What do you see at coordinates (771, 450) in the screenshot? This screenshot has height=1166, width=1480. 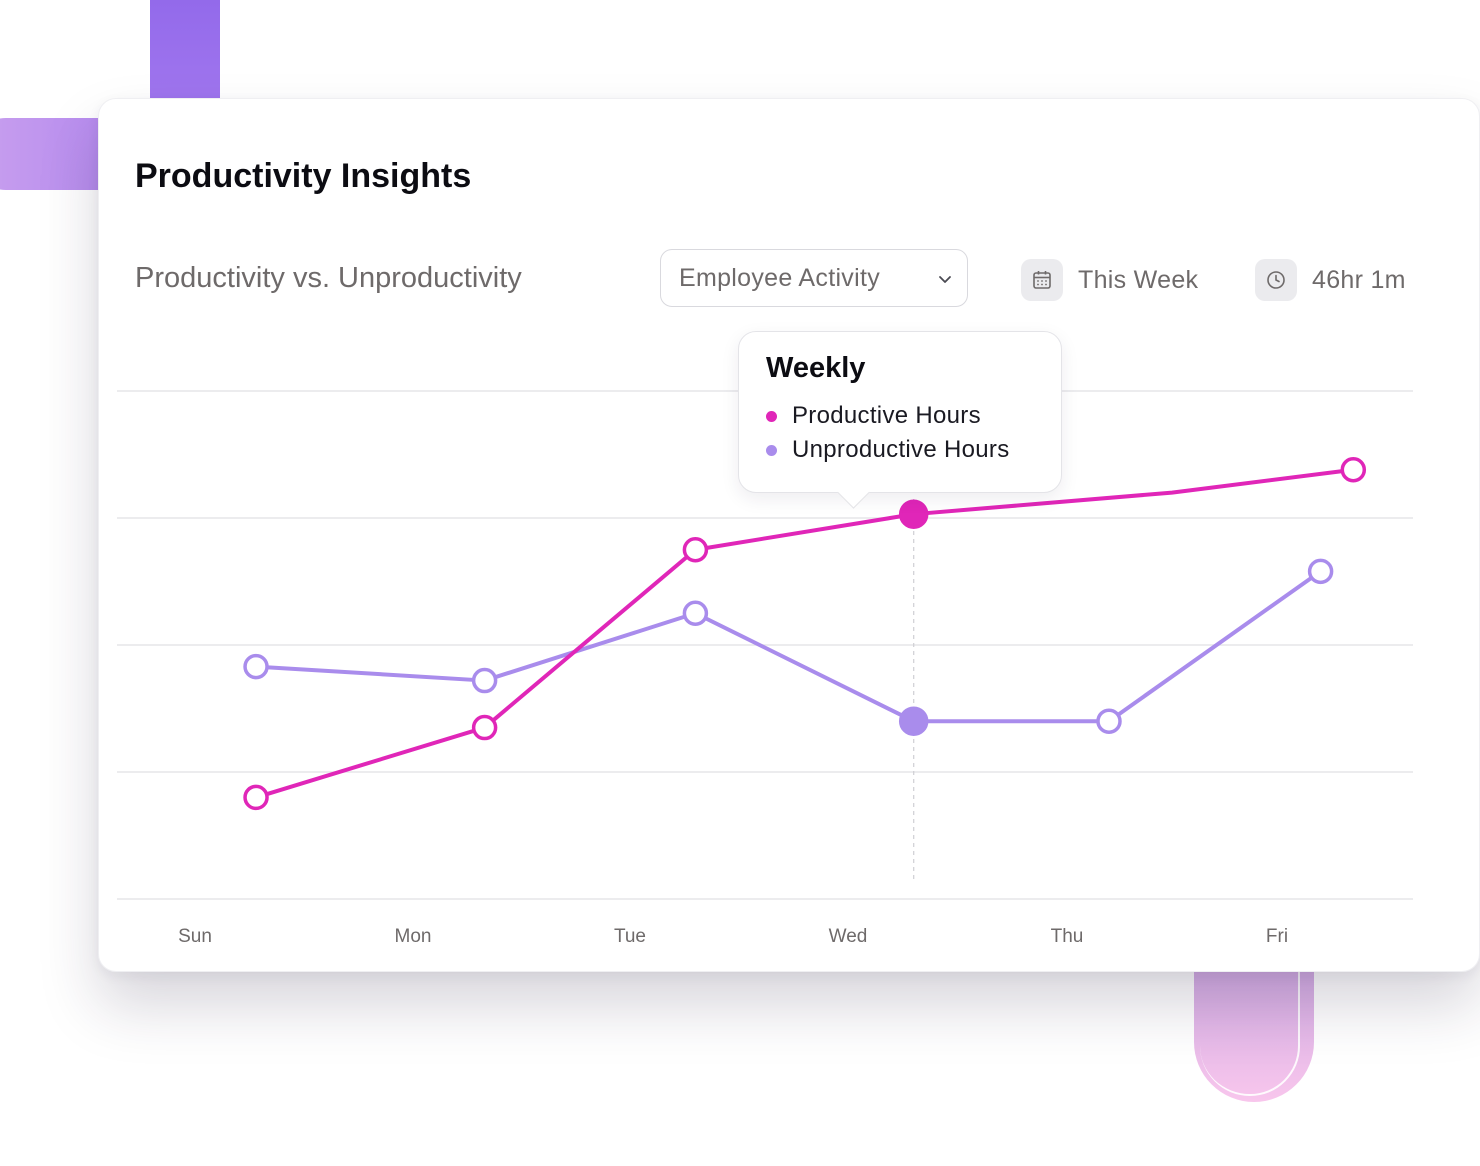 I see `unproductive-legend-dot` at bounding box center [771, 450].